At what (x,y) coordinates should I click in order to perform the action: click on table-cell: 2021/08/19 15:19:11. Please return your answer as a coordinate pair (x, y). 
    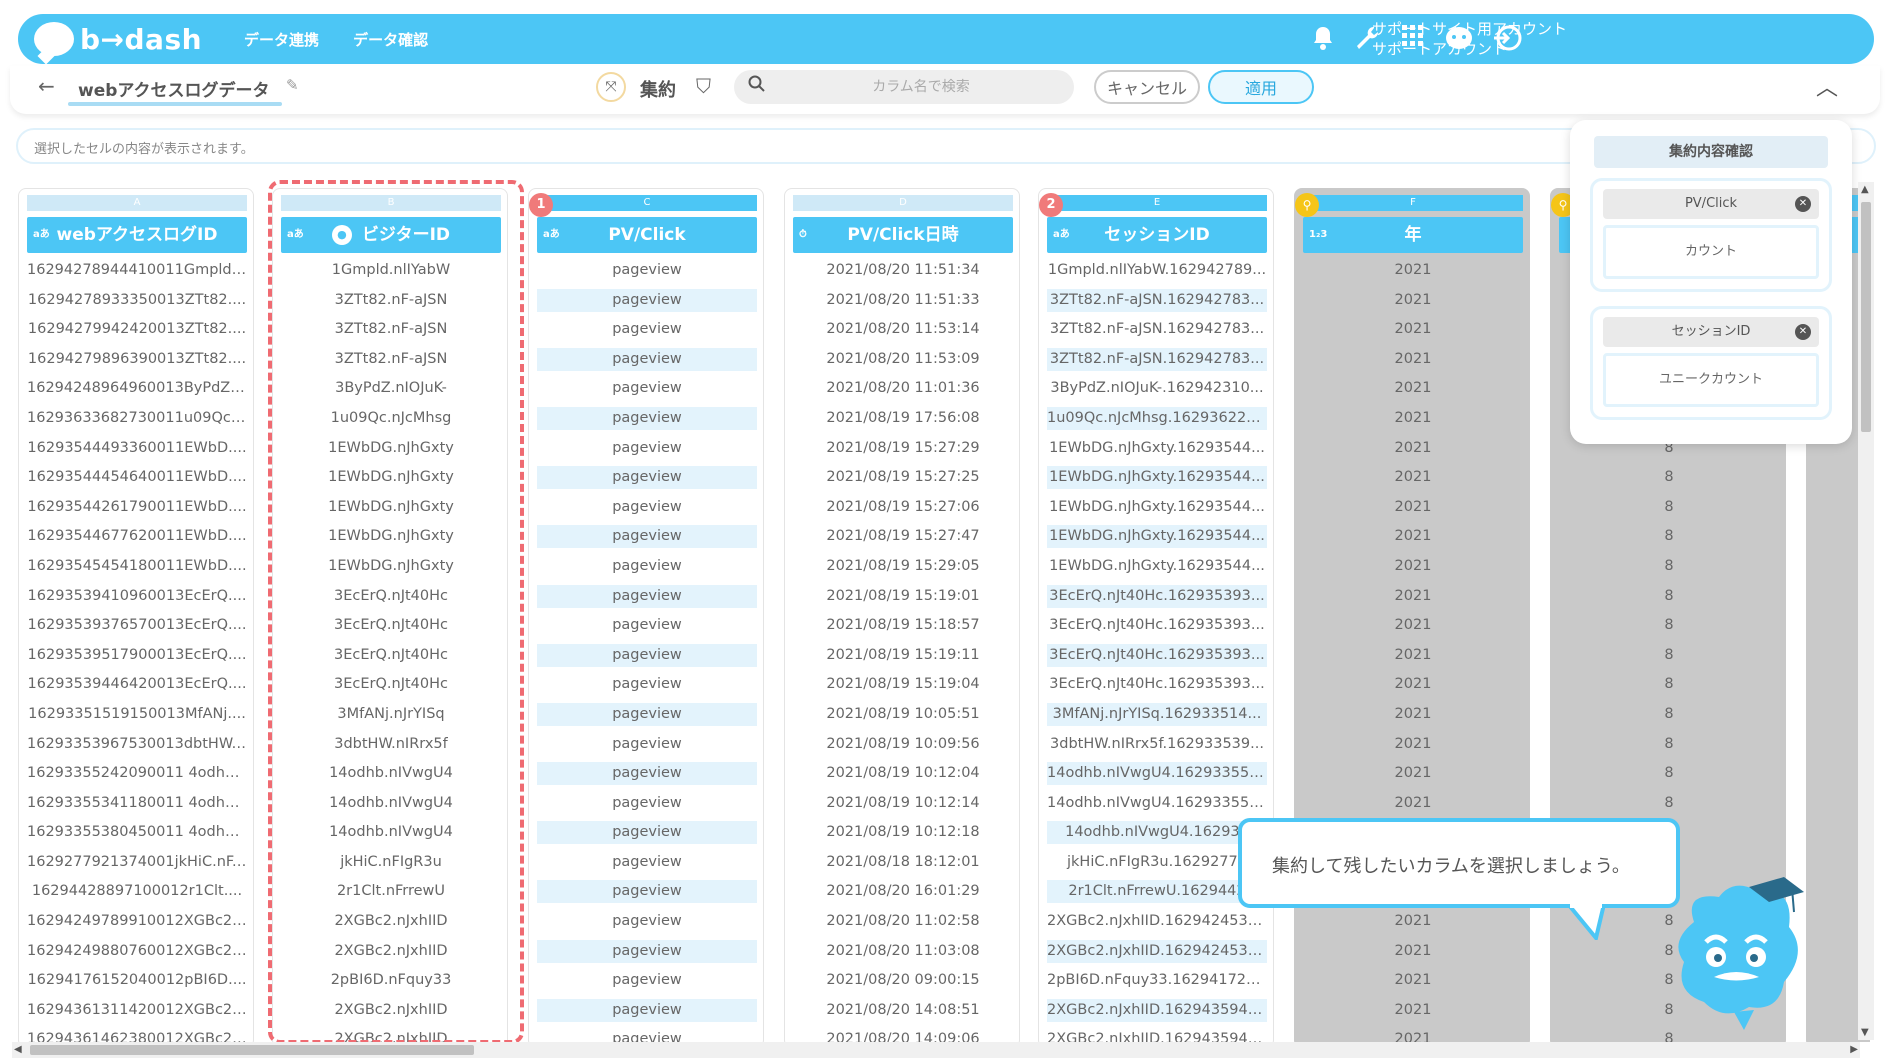
    Looking at the image, I should click on (903, 655).